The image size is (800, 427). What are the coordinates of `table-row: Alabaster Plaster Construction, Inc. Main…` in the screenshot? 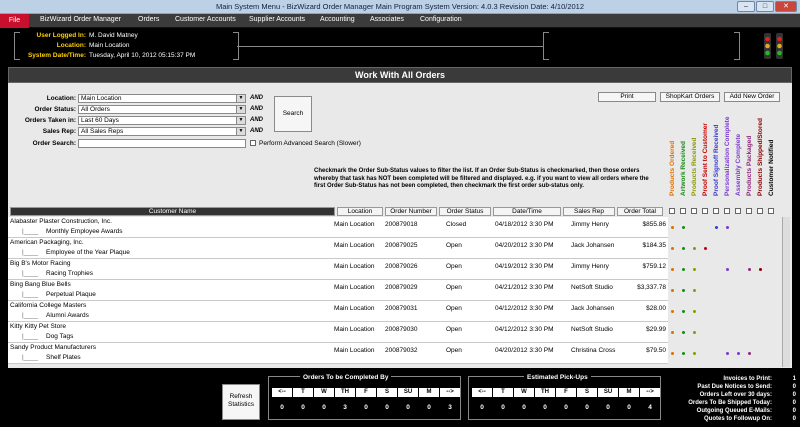 It's located at (338, 227).